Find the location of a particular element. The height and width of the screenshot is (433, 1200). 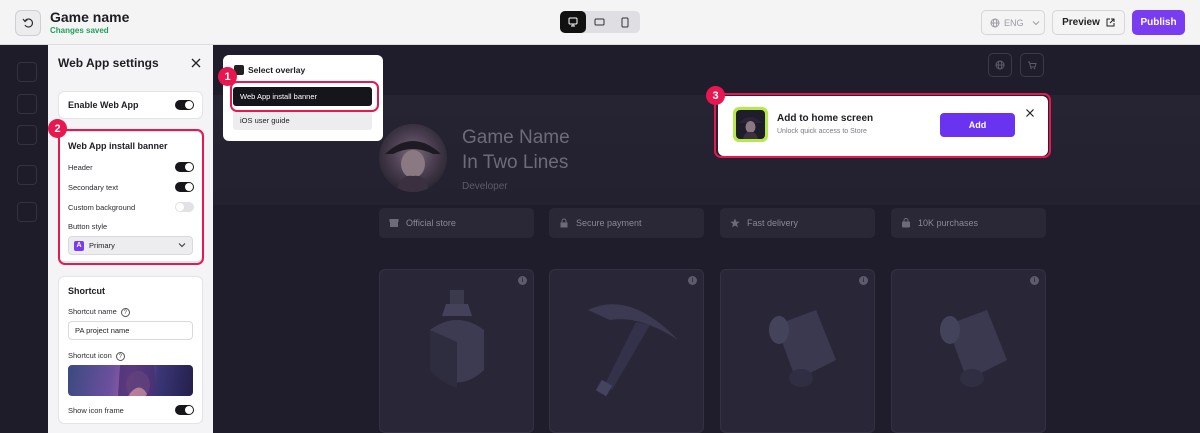

save-status: Changes saved is located at coordinates (79, 30).